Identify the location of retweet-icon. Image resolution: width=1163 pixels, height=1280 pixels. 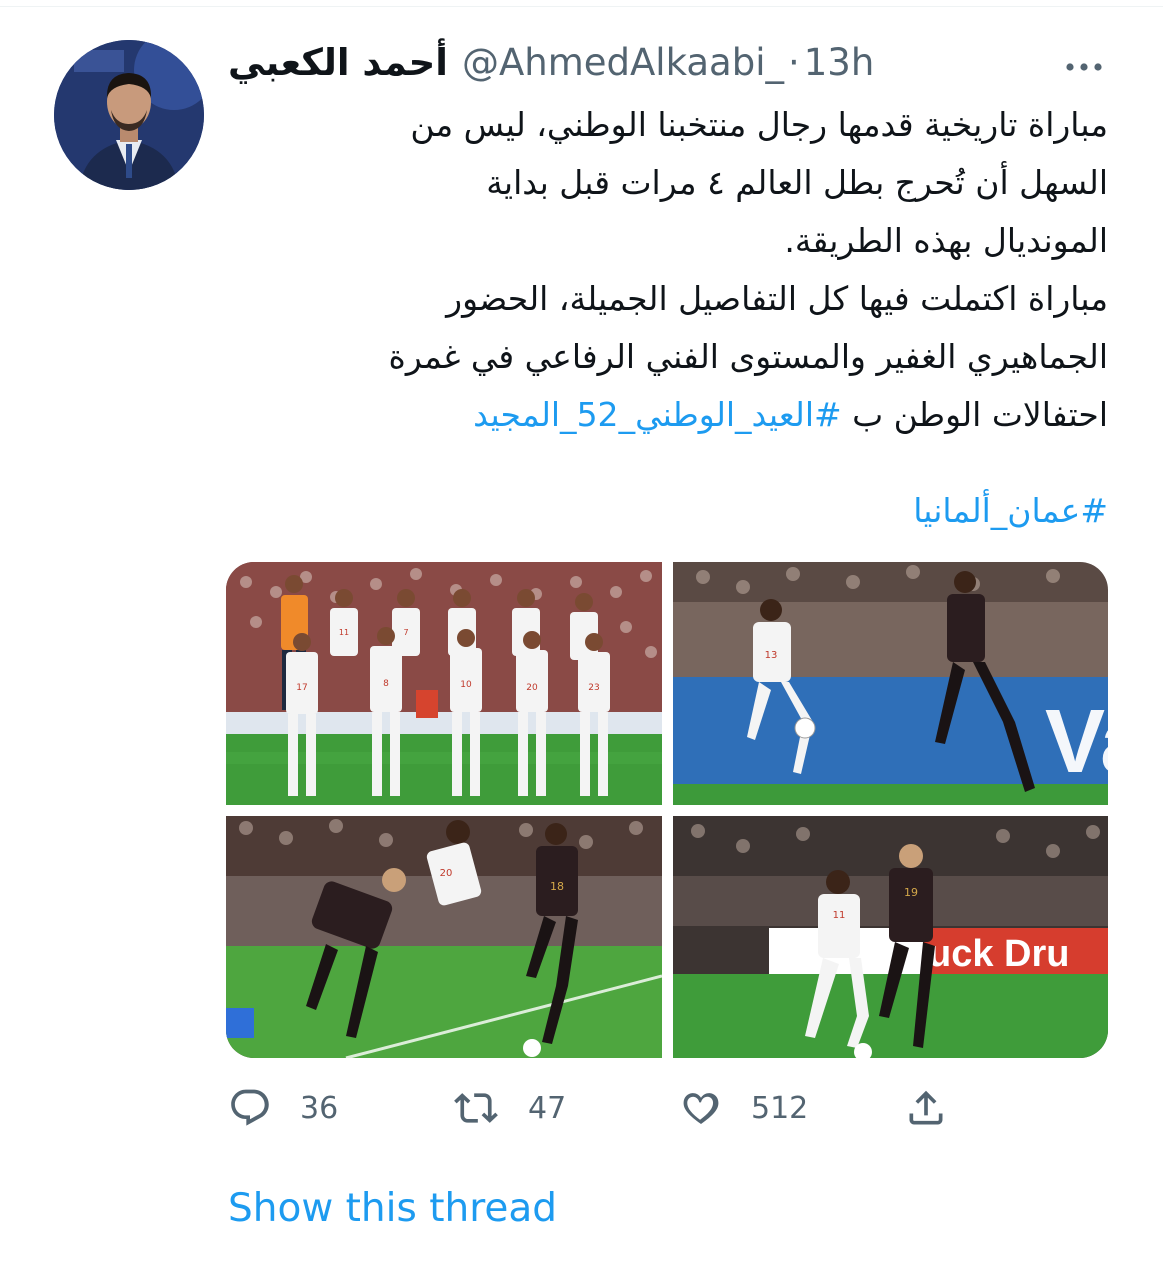
(476, 1108).